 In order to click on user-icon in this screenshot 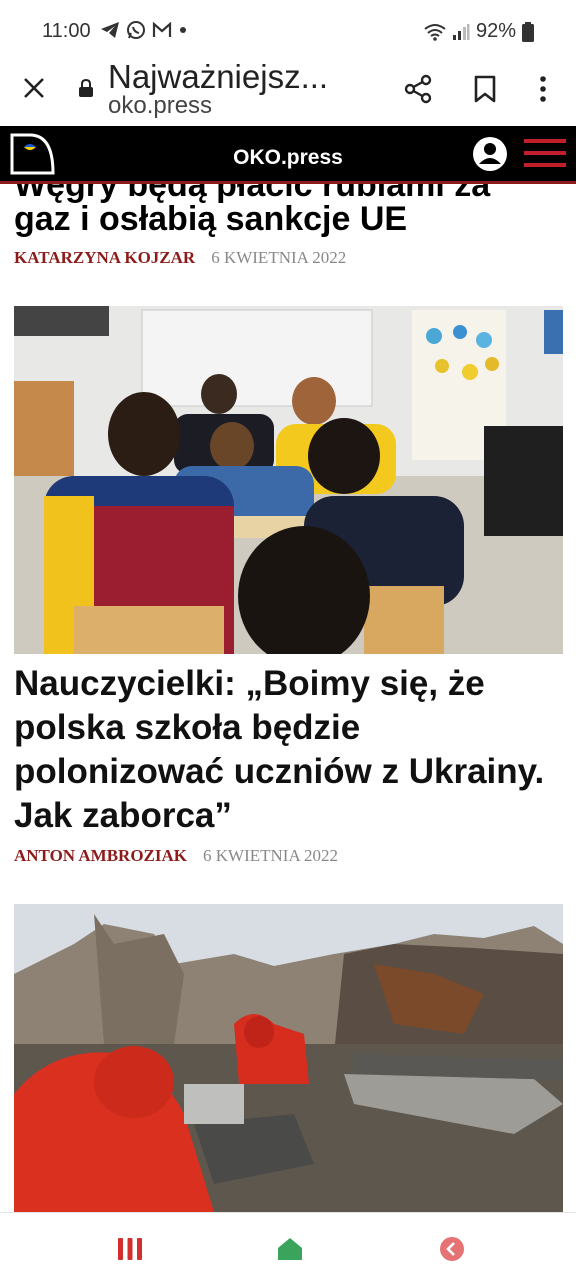, I will do `click(490, 154)`.